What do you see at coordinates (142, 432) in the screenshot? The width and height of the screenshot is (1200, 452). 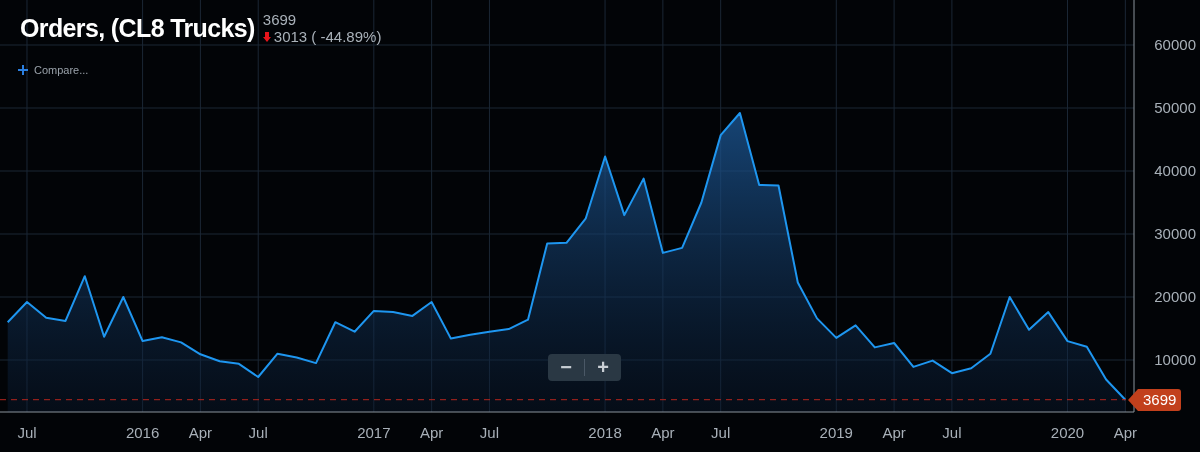 I see `x-axis-label: 2016` at bounding box center [142, 432].